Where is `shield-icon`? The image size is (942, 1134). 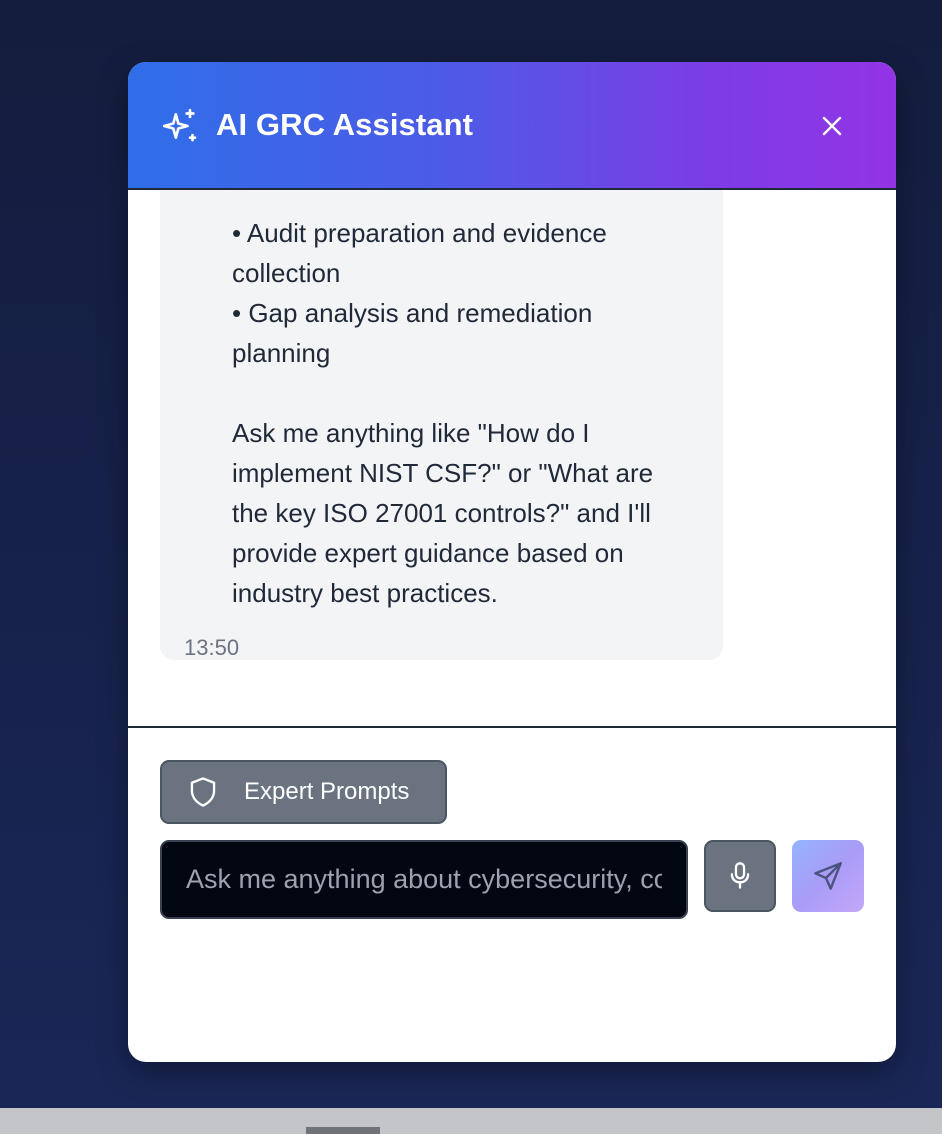 shield-icon is located at coordinates (203, 792).